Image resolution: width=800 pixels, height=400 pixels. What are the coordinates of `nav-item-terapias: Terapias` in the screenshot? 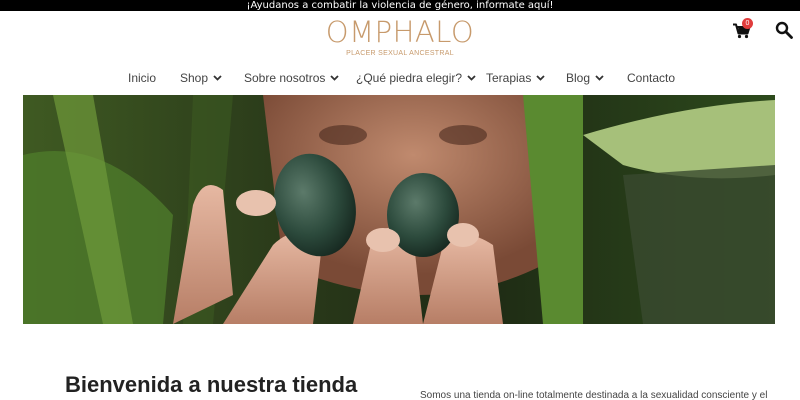 It's located at (515, 78).